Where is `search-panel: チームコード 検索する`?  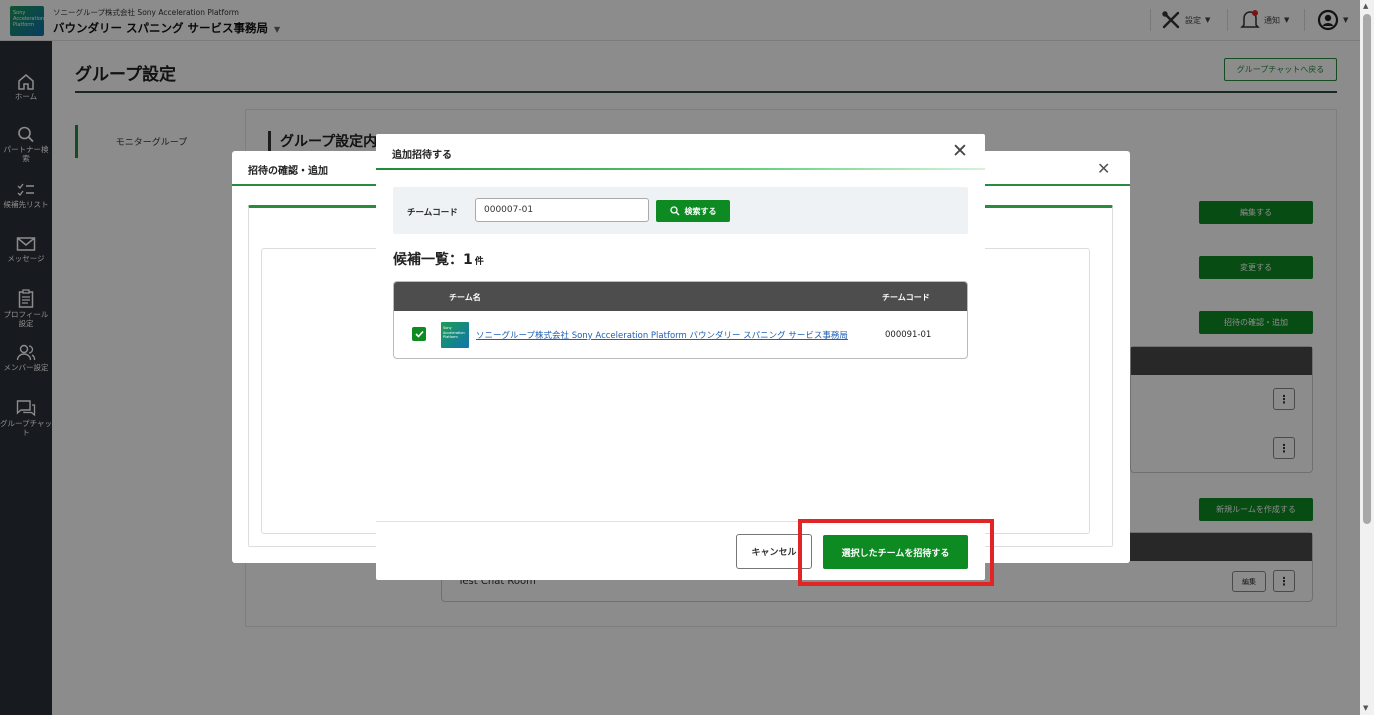 search-panel: チームコード 検索する is located at coordinates (680, 210).